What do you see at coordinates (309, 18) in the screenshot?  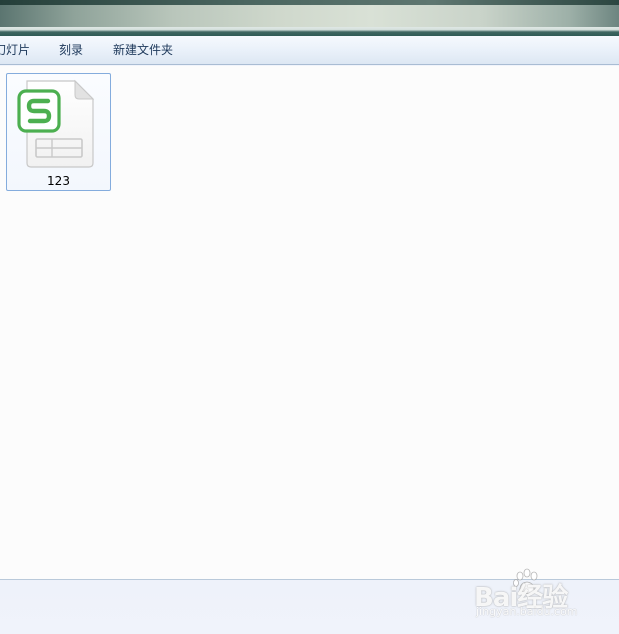 I see `window-title-bar` at bounding box center [309, 18].